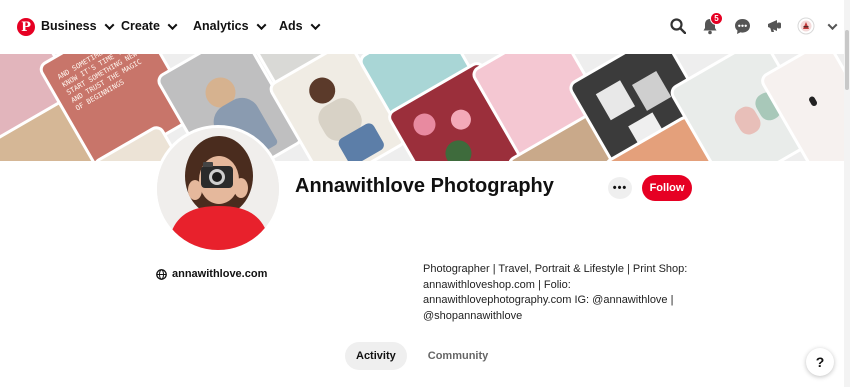  Describe the element at coordinates (69, 26) in the screenshot. I see `nav-business-label: Business` at that location.